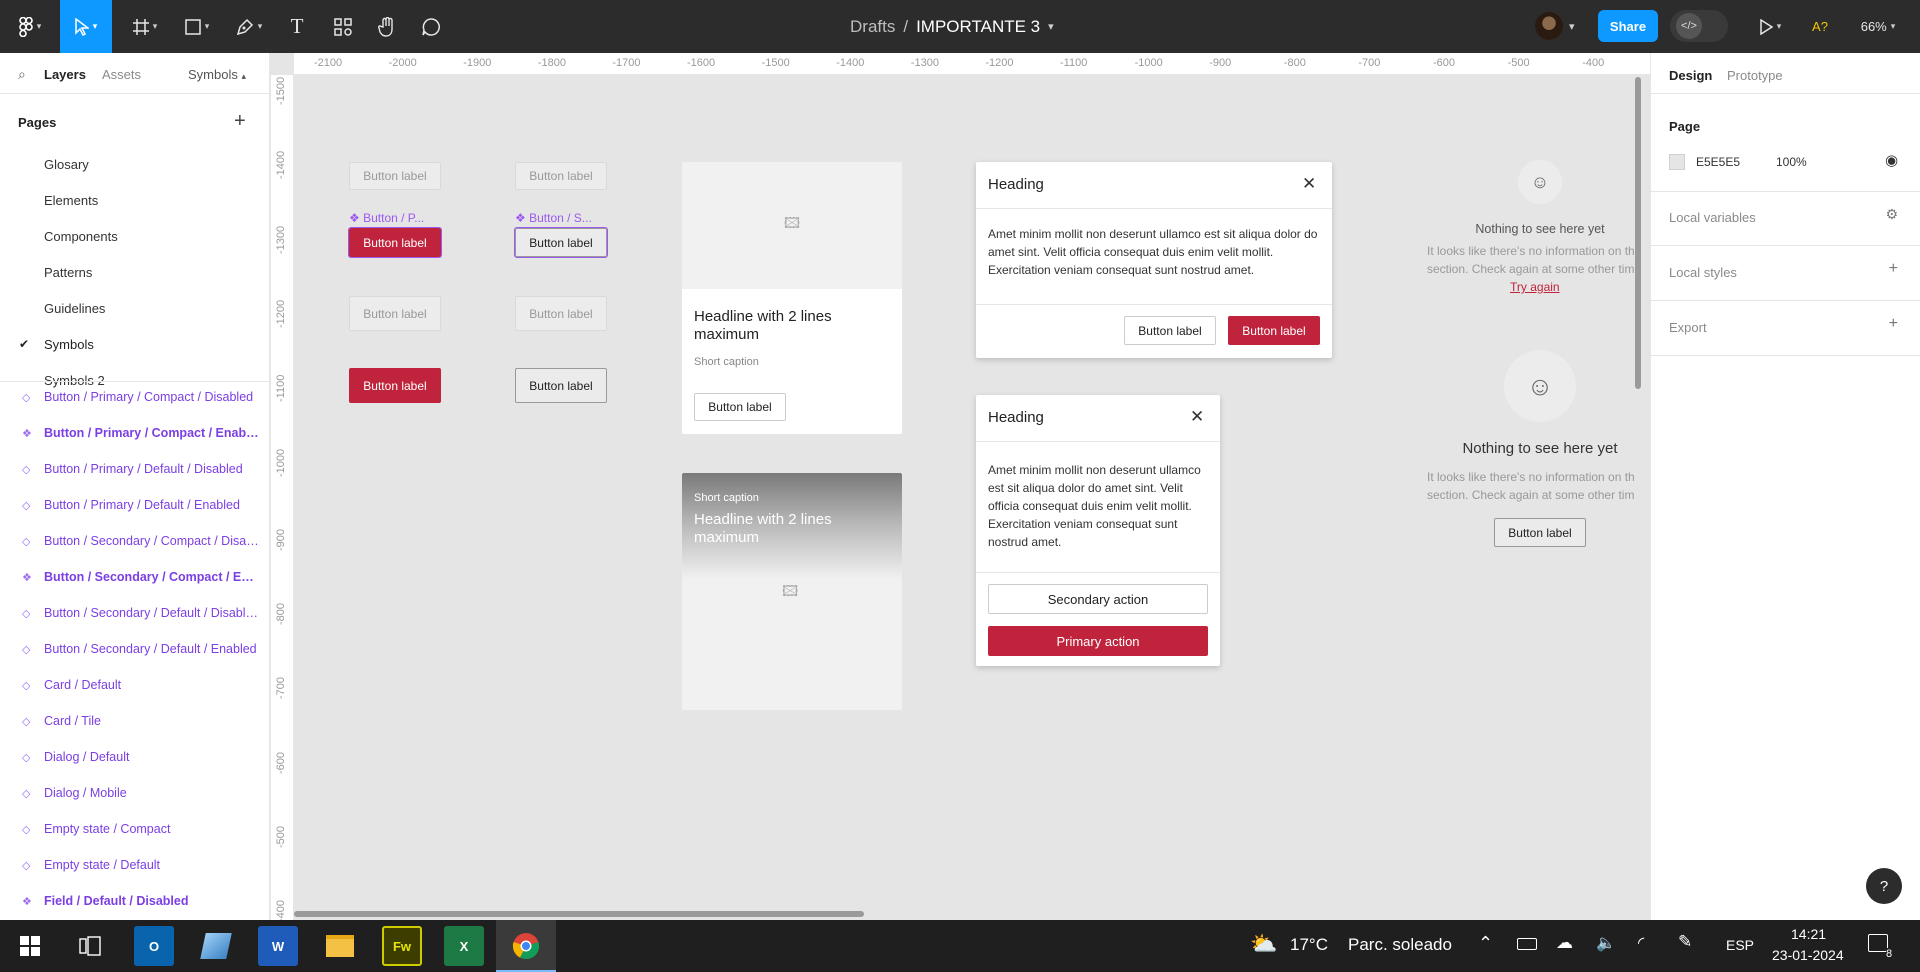 This screenshot has height=972, width=1920. Describe the element at coordinates (561, 242) in the screenshot. I see `button-secondary-compact-enabled: Button label` at that location.